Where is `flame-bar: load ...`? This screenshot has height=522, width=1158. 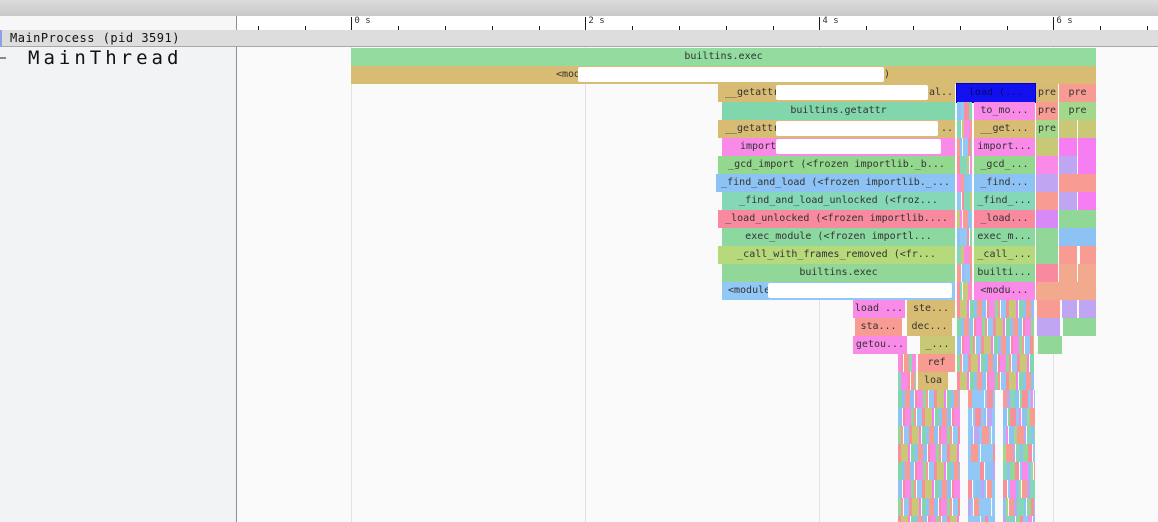 flame-bar: load ... is located at coordinates (879, 309).